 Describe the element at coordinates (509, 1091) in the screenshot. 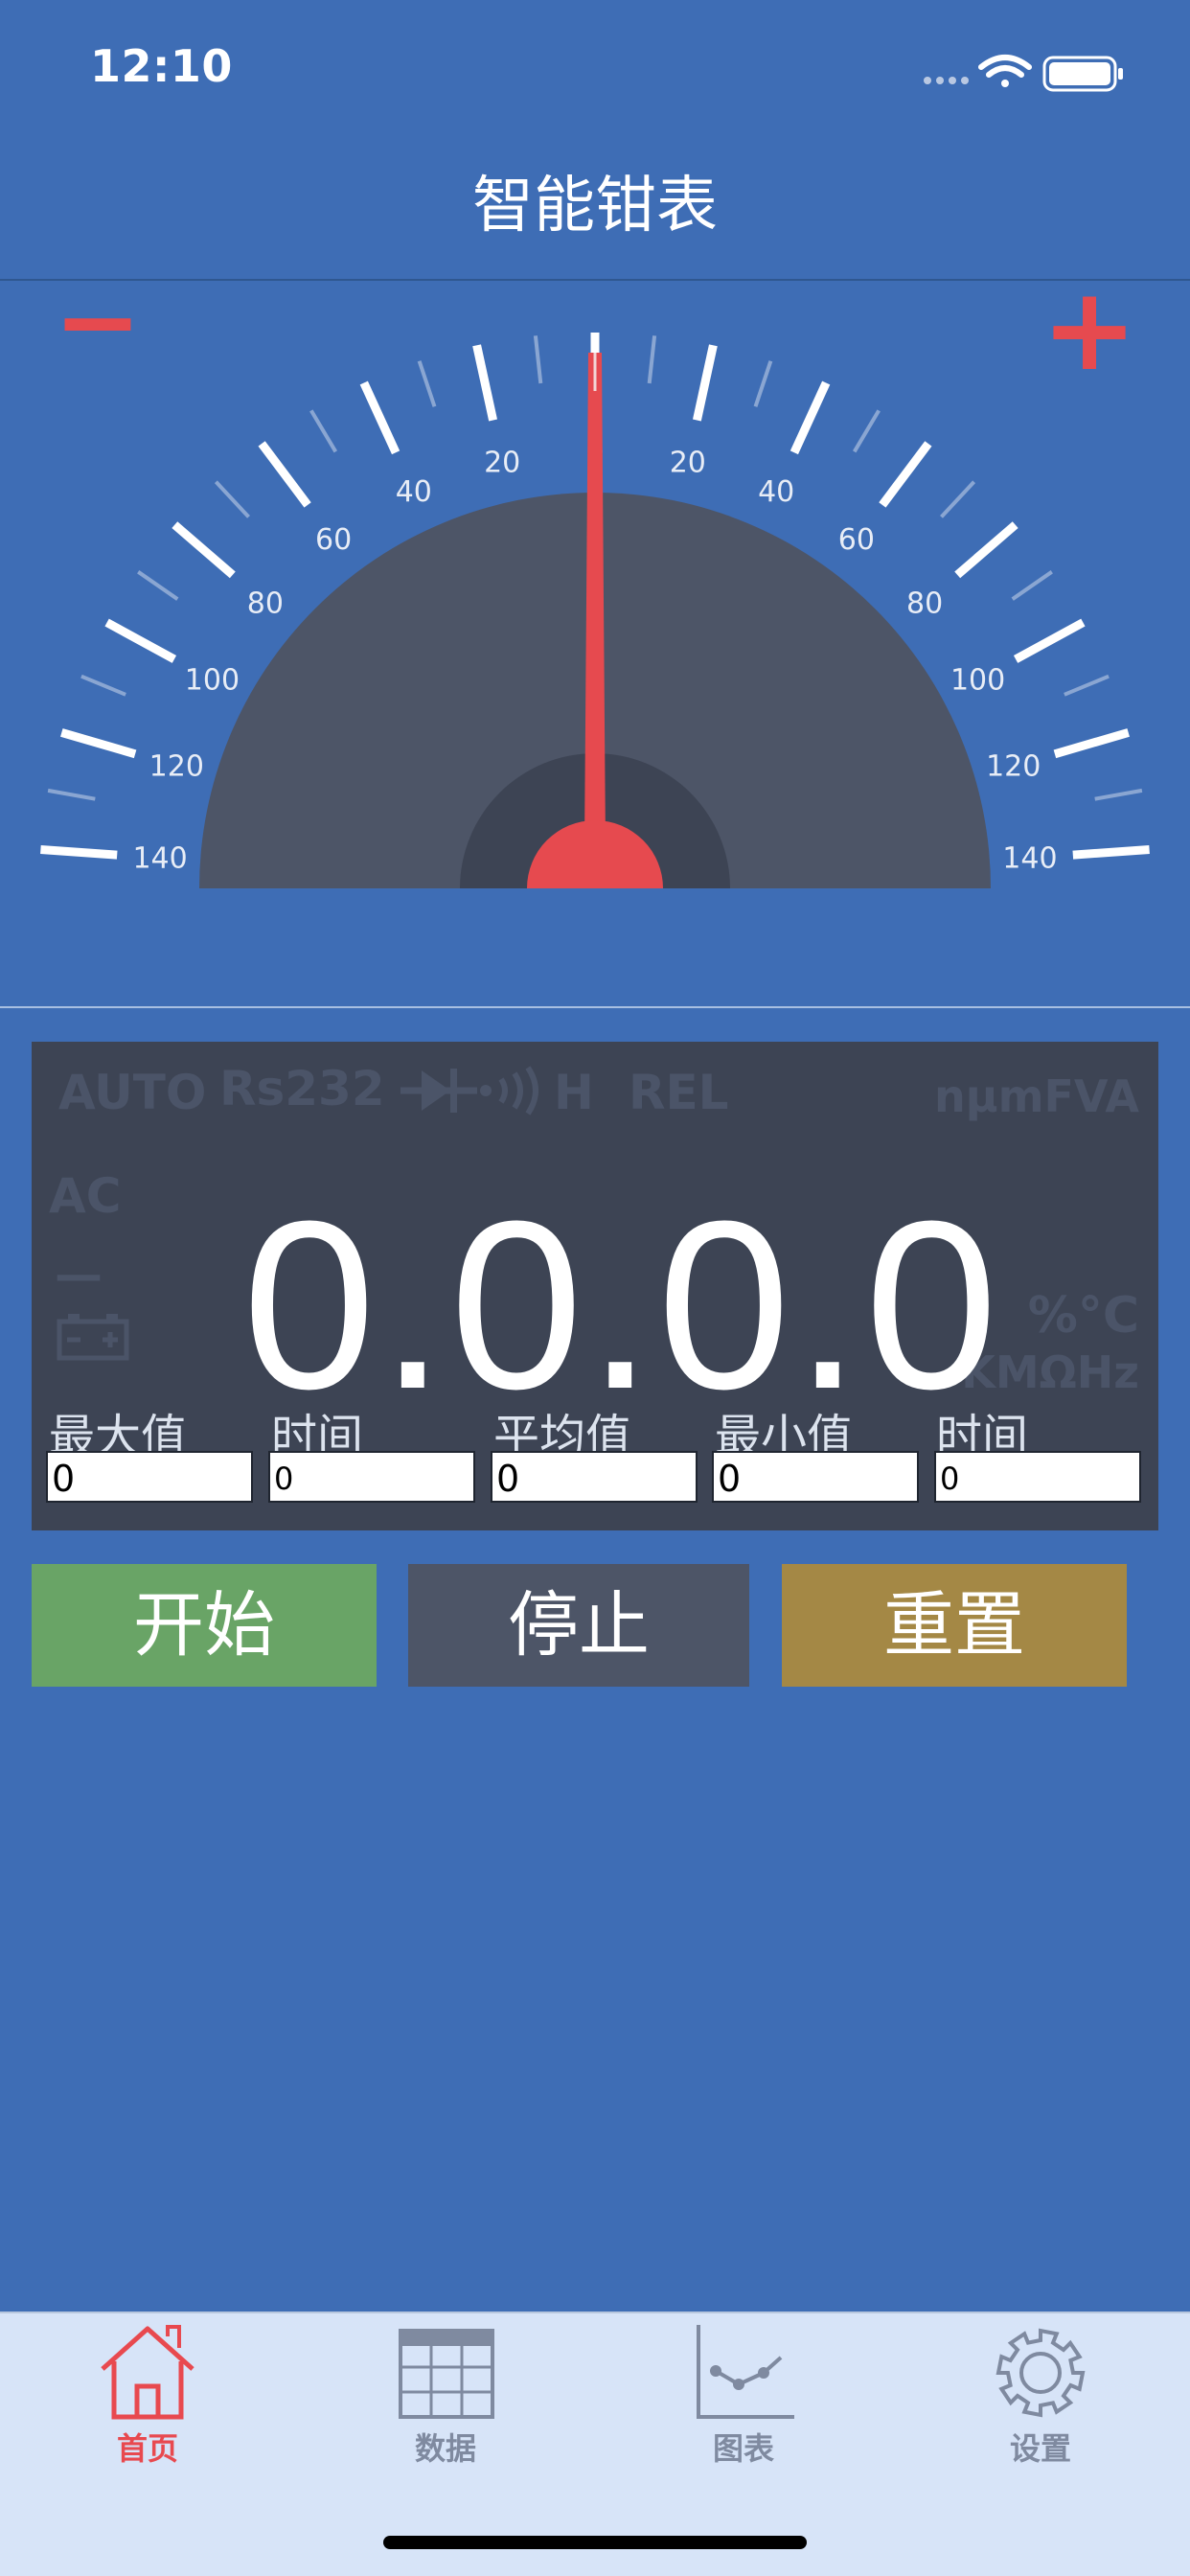

I see `continuity-icon` at that location.